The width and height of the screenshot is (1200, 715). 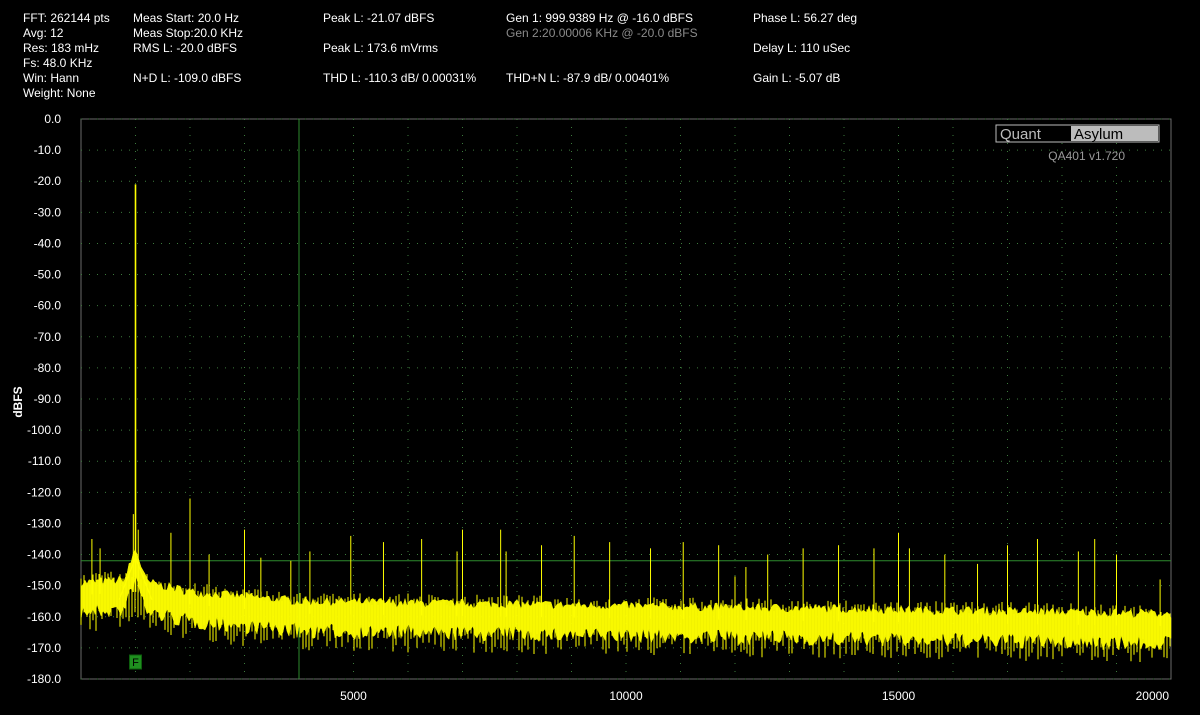 What do you see at coordinates (48, 181) in the screenshot?
I see `y-tick-label: -20.0` at bounding box center [48, 181].